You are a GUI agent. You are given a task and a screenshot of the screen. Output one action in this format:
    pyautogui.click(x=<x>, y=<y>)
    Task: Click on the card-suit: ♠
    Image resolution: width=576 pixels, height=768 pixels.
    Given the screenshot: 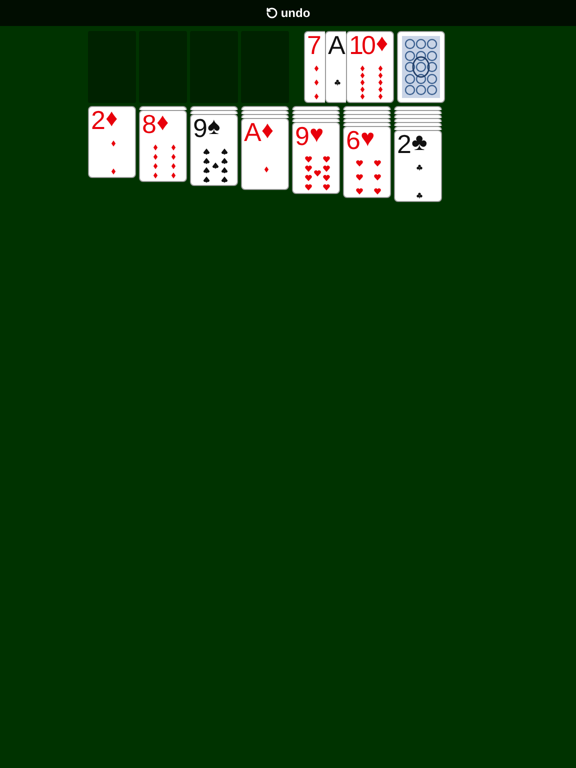 What is the action you would take?
    pyautogui.click(x=213, y=127)
    